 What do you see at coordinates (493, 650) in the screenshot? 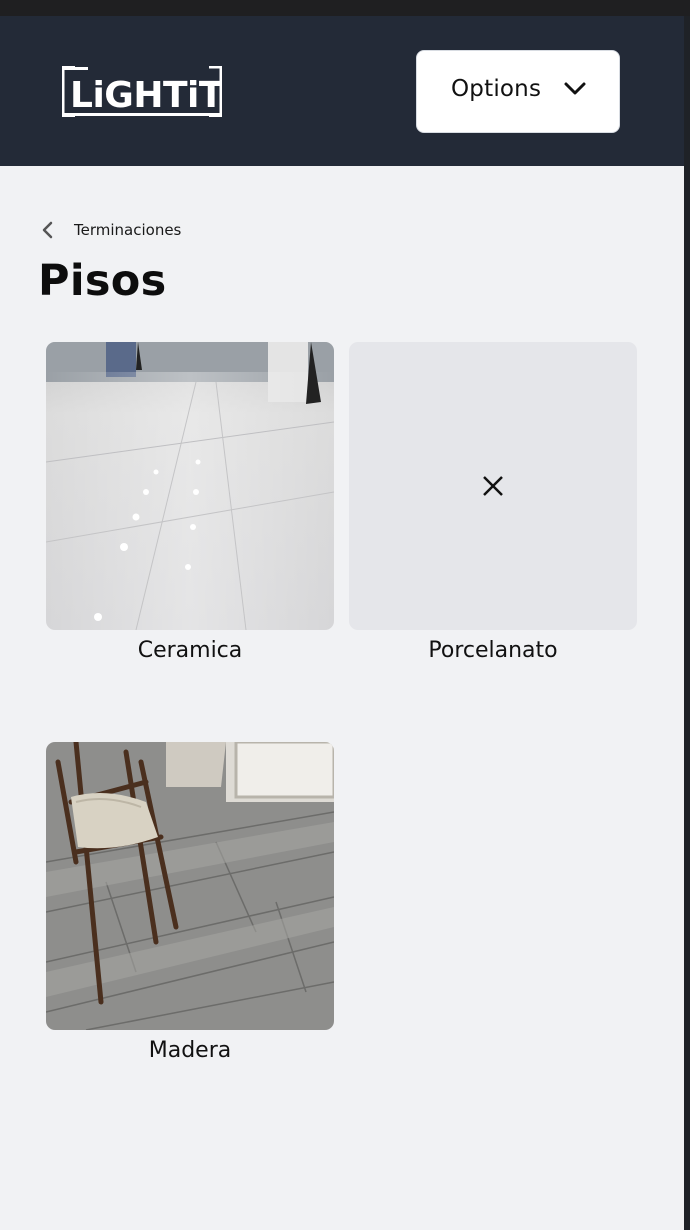
I see `card-label-porcelanato: Porcelanato` at bounding box center [493, 650].